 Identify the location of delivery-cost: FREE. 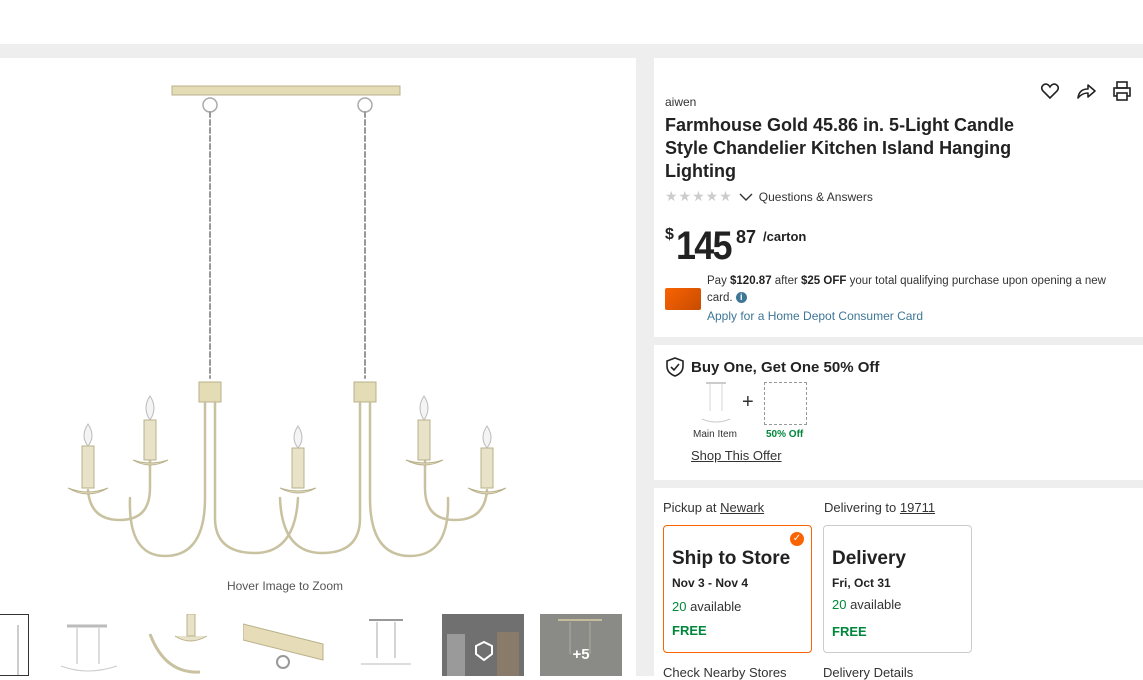
(849, 631).